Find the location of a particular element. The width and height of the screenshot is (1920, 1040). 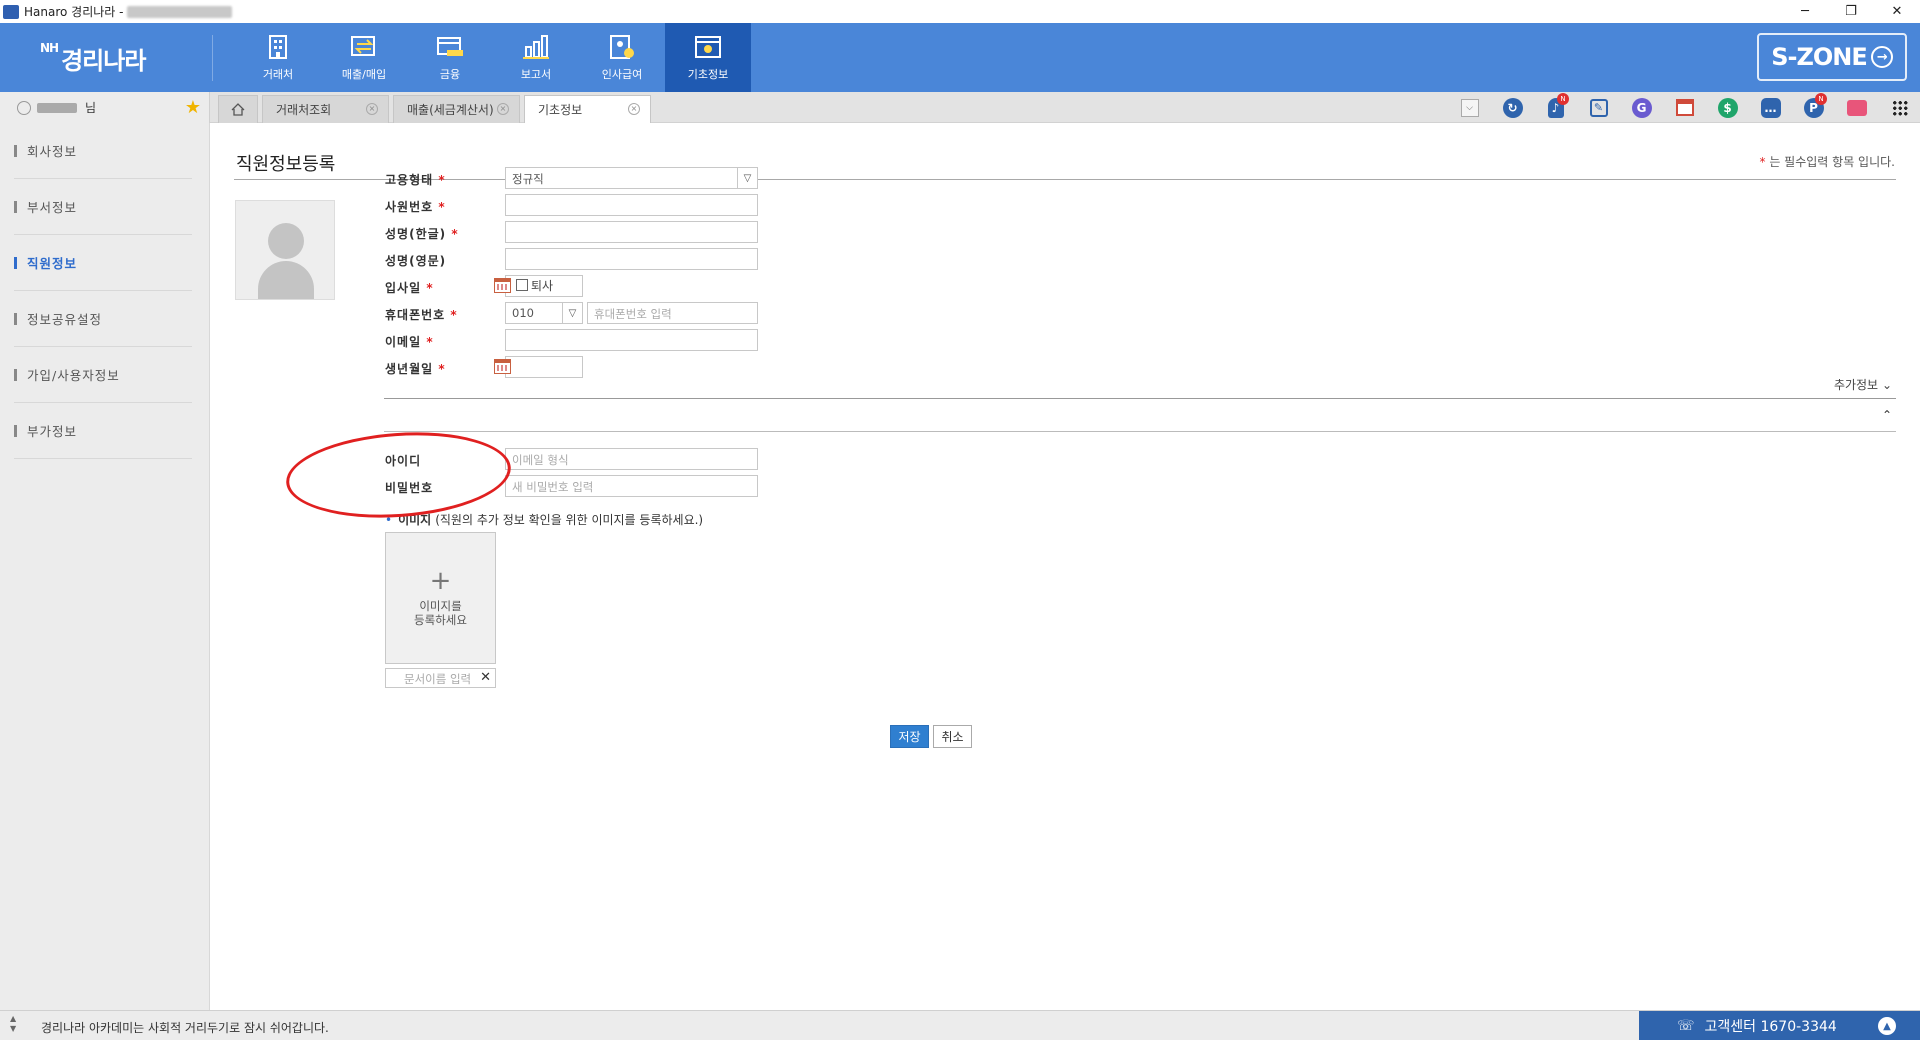

menu-item-reports: 보고서 is located at coordinates (536, 57).